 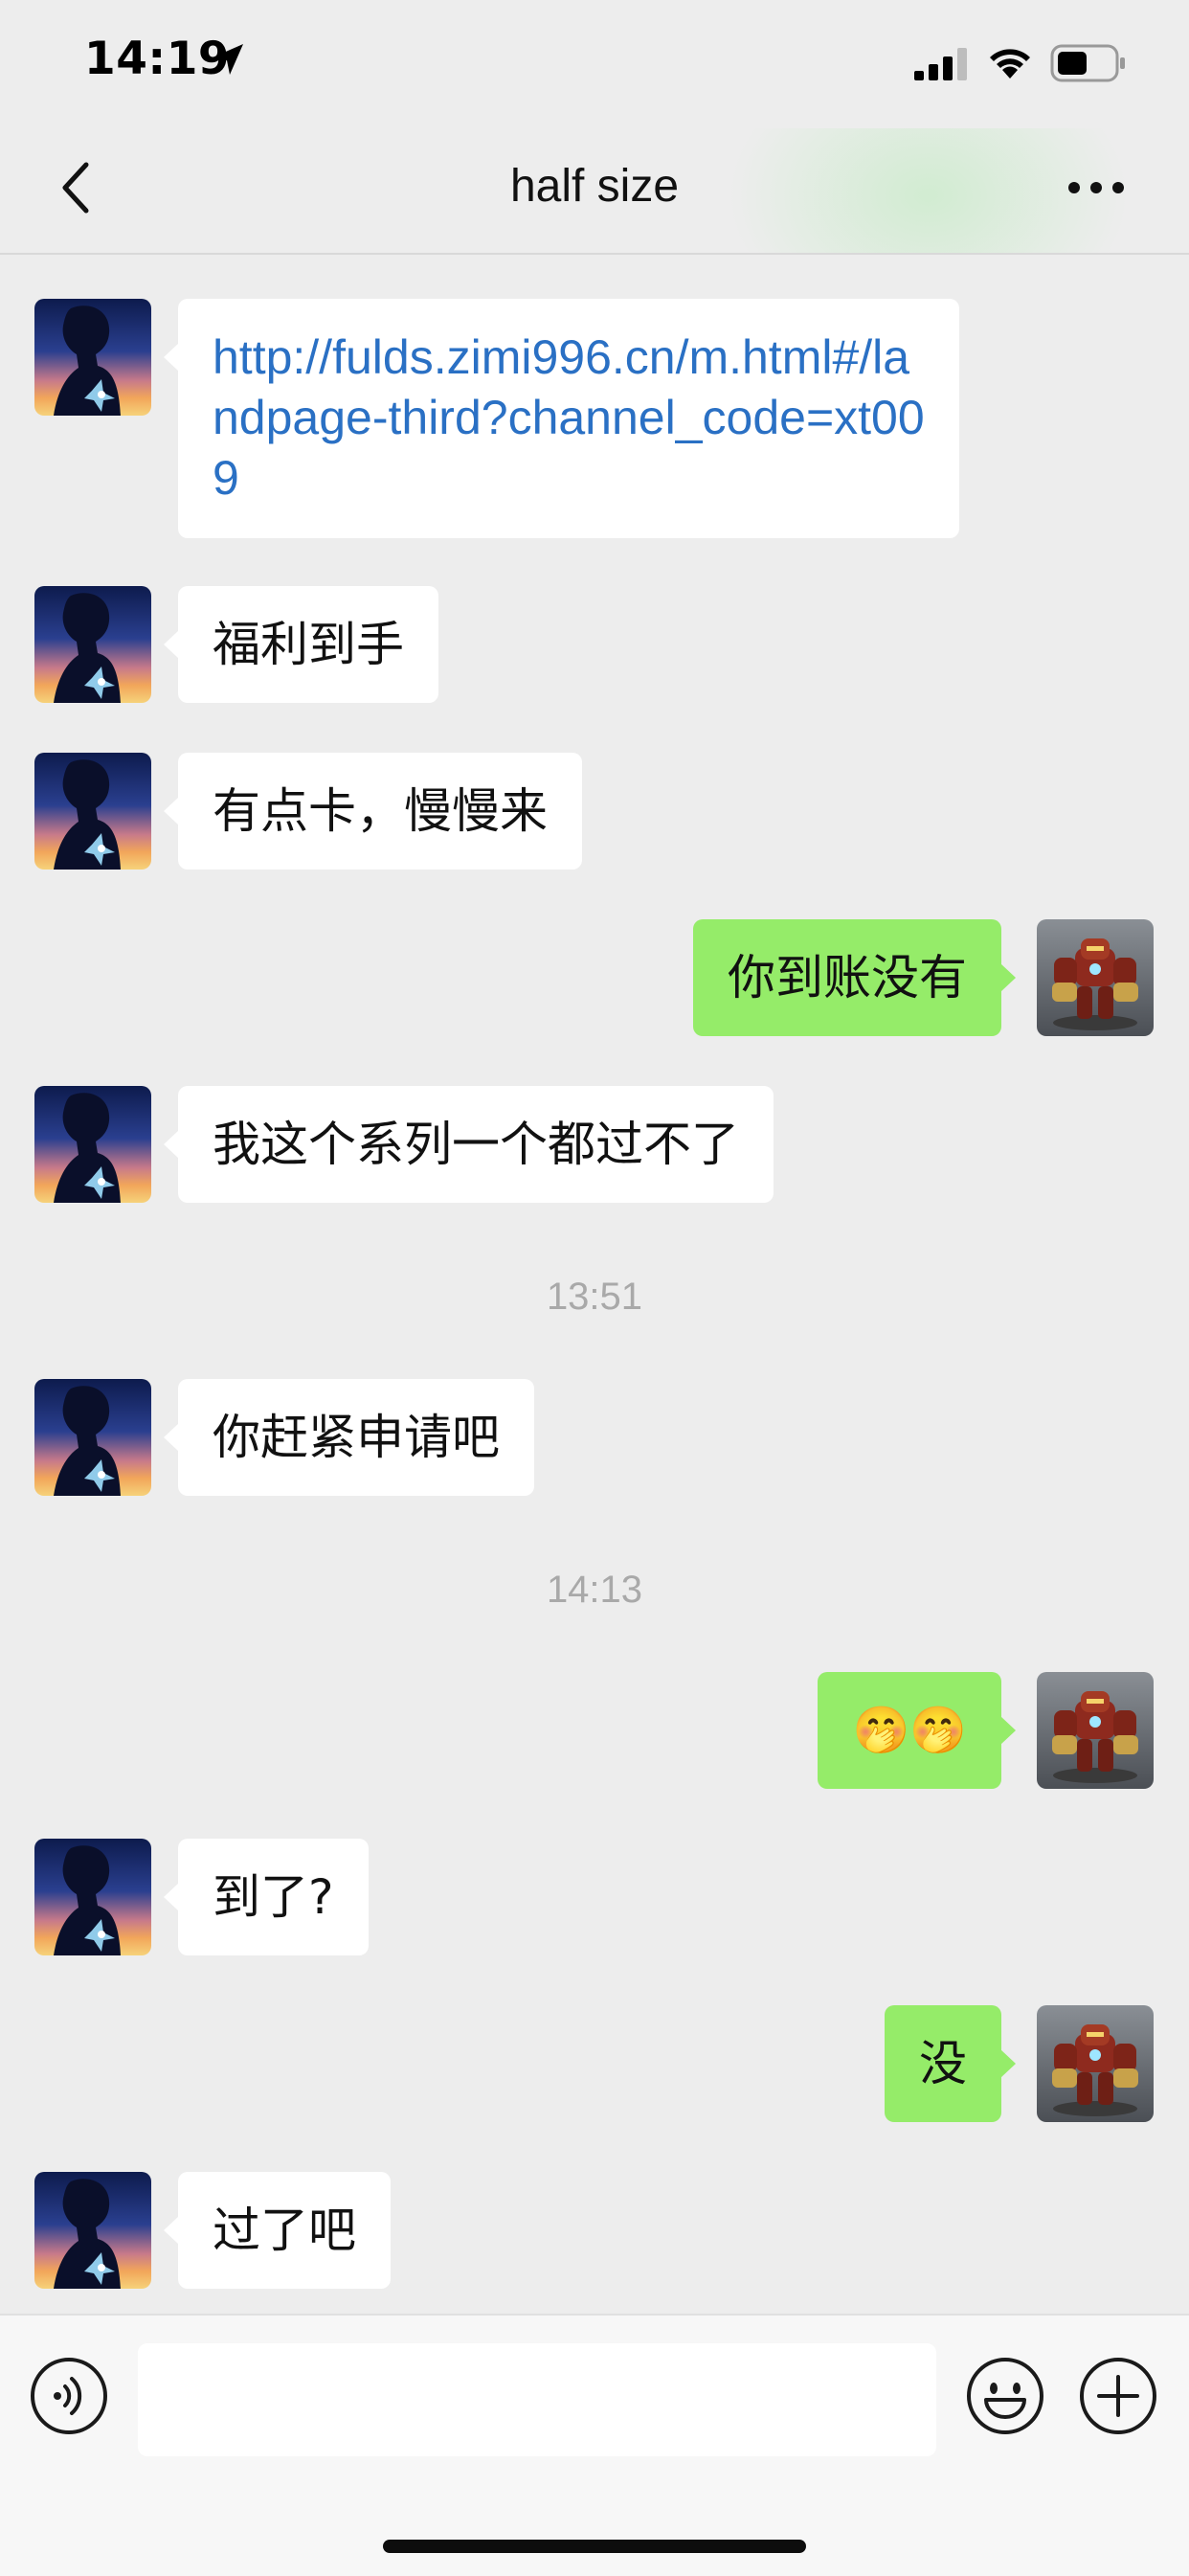 What do you see at coordinates (594, 64) in the screenshot?
I see `status-bar: 14:19` at bounding box center [594, 64].